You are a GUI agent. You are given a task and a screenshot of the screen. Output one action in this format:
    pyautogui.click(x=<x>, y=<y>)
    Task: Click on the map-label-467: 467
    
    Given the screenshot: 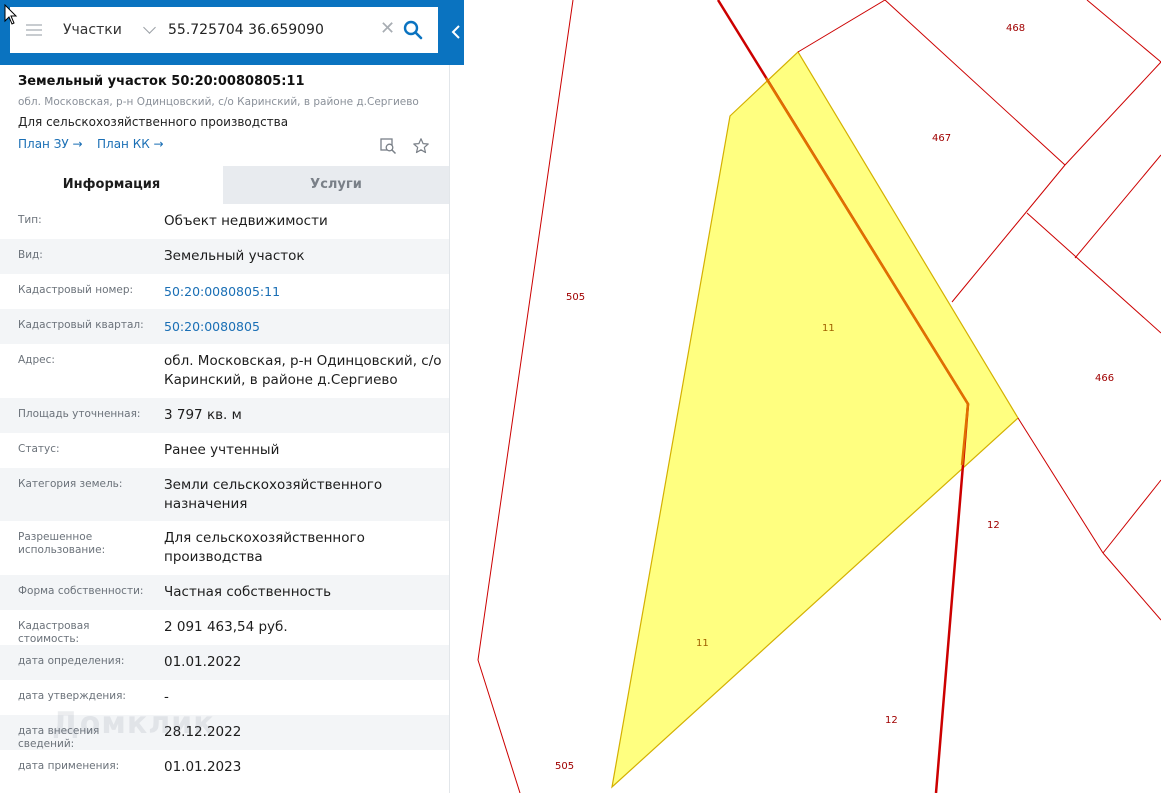 What is the action you would take?
    pyautogui.click(x=941, y=138)
    